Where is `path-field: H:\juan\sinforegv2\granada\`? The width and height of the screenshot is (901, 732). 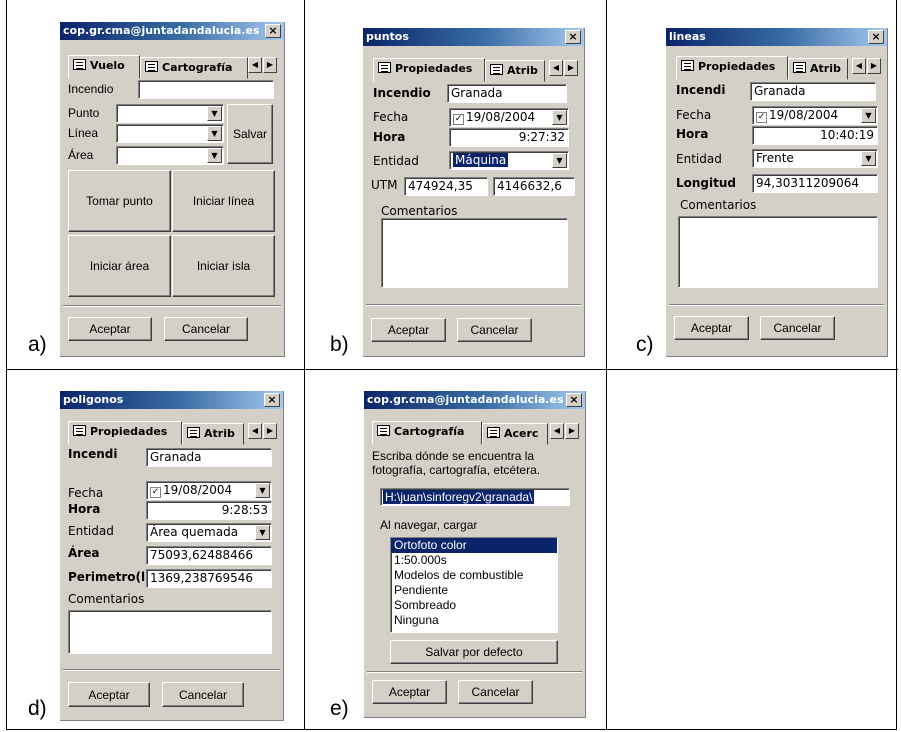 path-field: H:\juan\sinforegv2\granada\ is located at coordinates (475, 497).